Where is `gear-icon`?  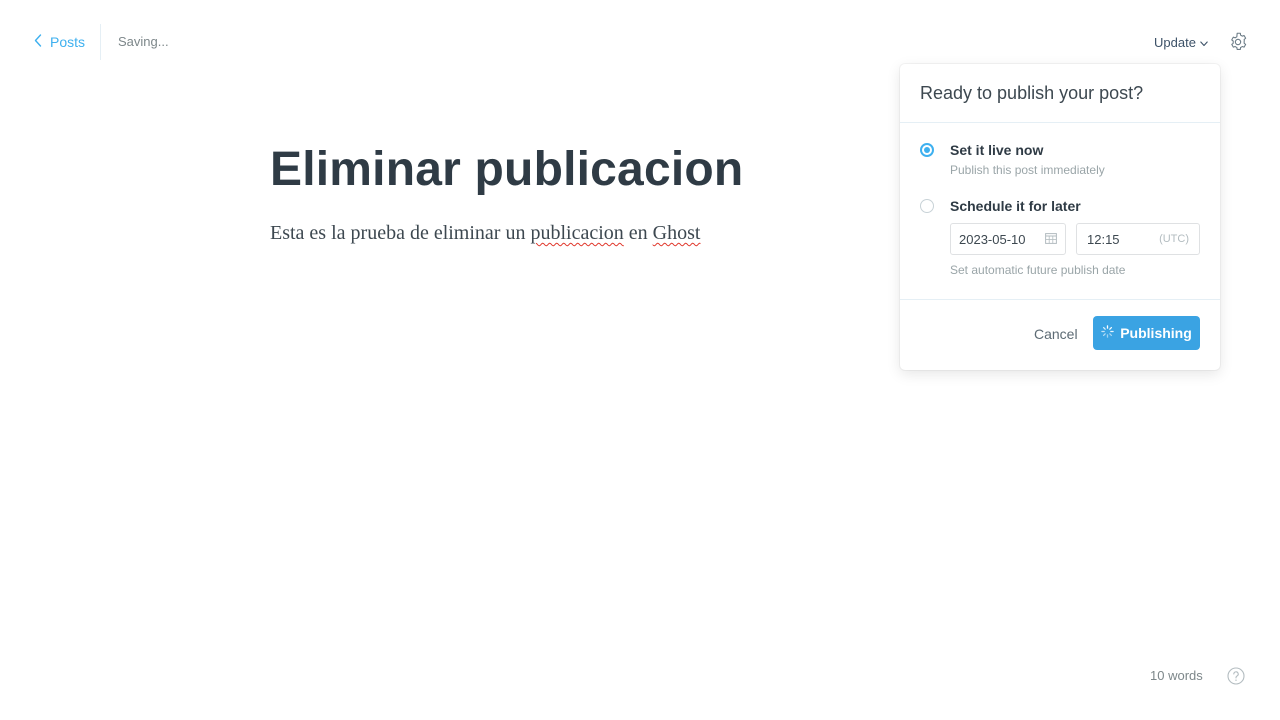 gear-icon is located at coordinates (1238, 44).